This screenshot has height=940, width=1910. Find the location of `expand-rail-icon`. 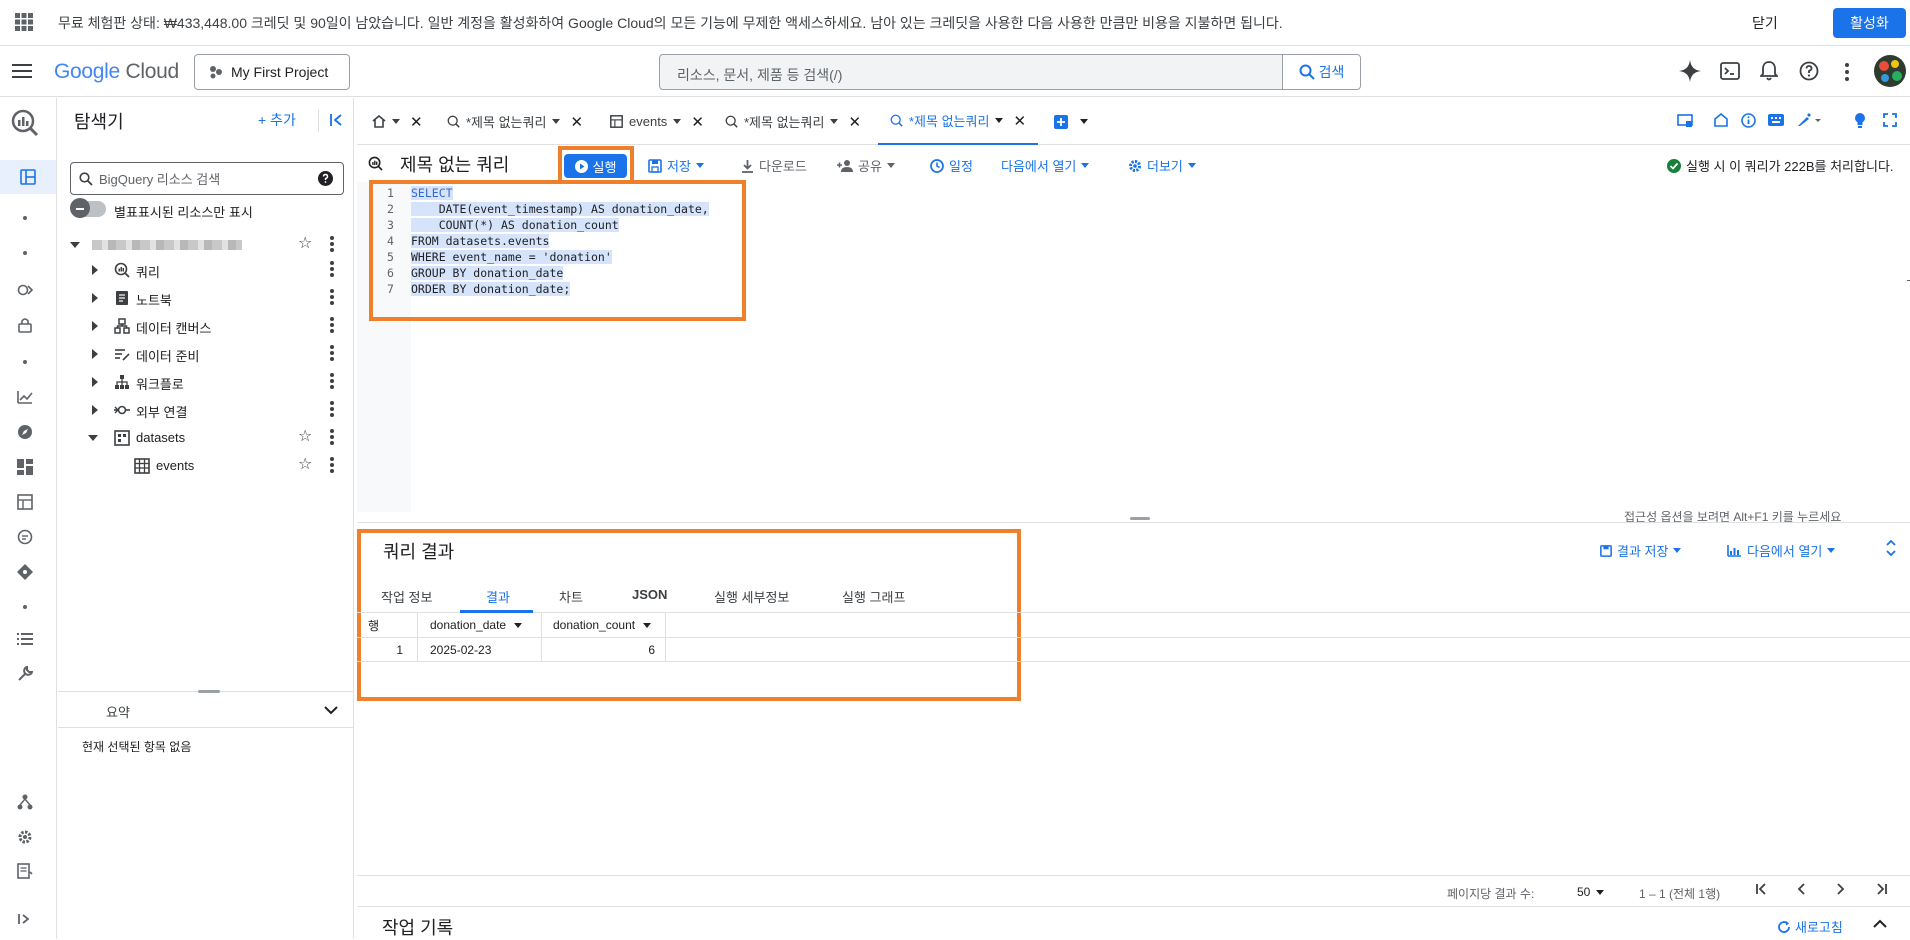

expand-rail-icon is located at coordinates (25, 919).